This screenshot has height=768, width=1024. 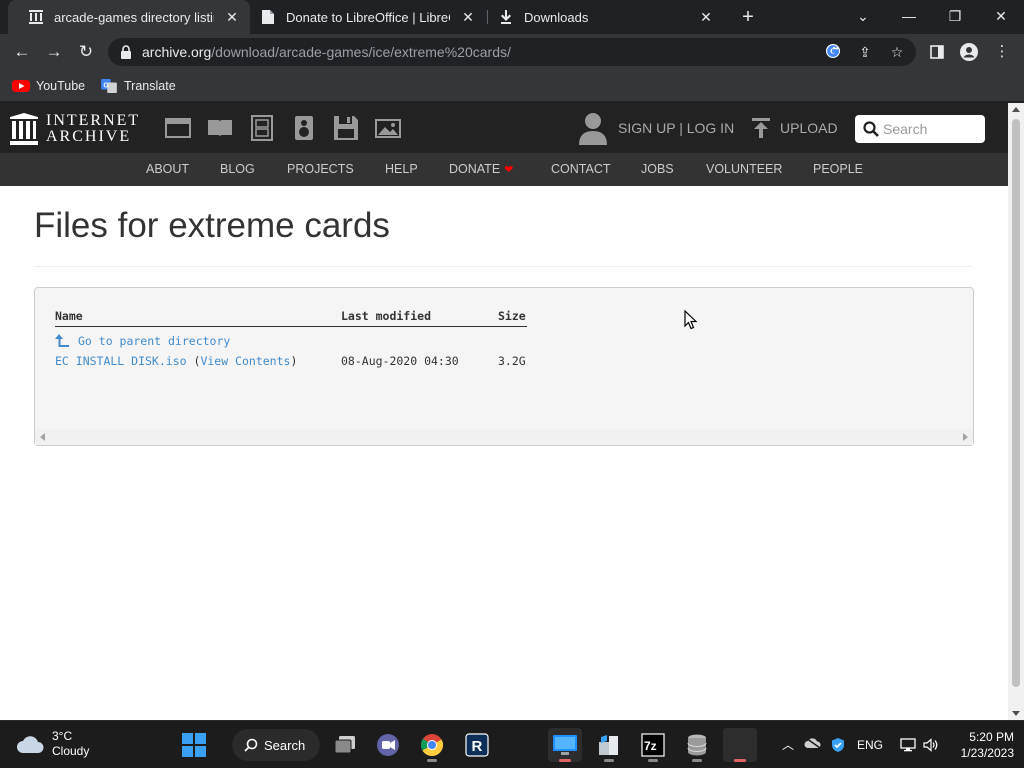 I want to click on share-icon: ⇪, so click(x=865, y=52).